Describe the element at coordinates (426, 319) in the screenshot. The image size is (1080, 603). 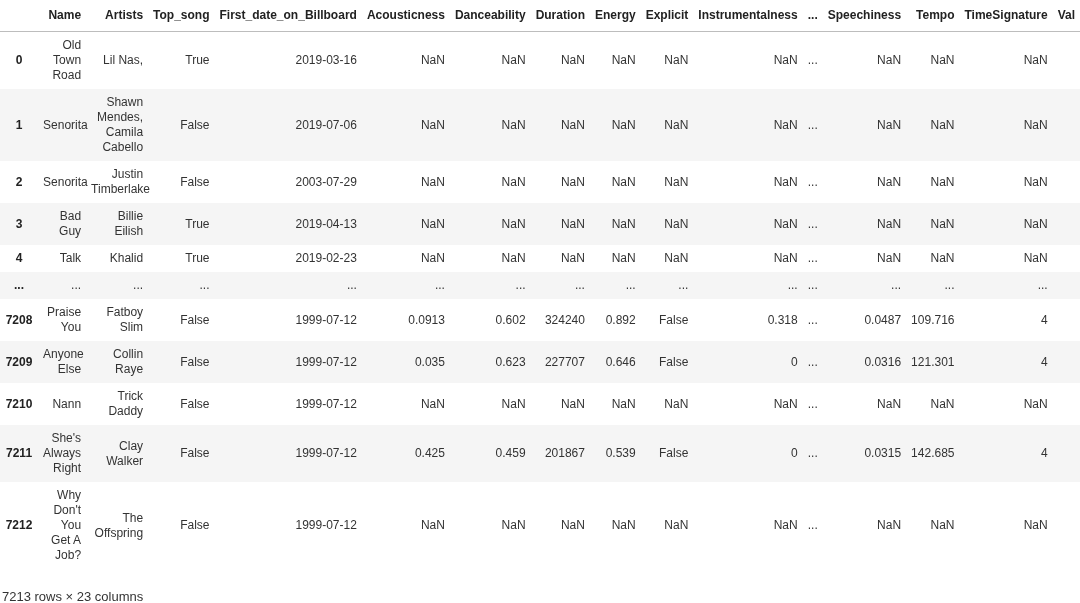
I see `table-cell: 0.0913` at that location.